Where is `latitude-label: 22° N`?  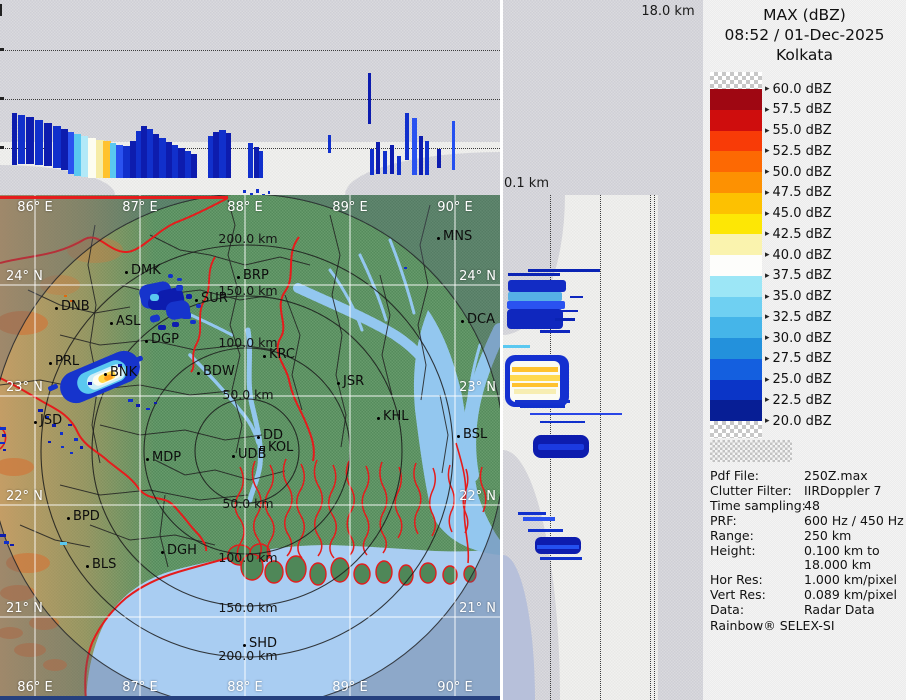 latitude-label: 22° N is located at coordinates (477, 496).